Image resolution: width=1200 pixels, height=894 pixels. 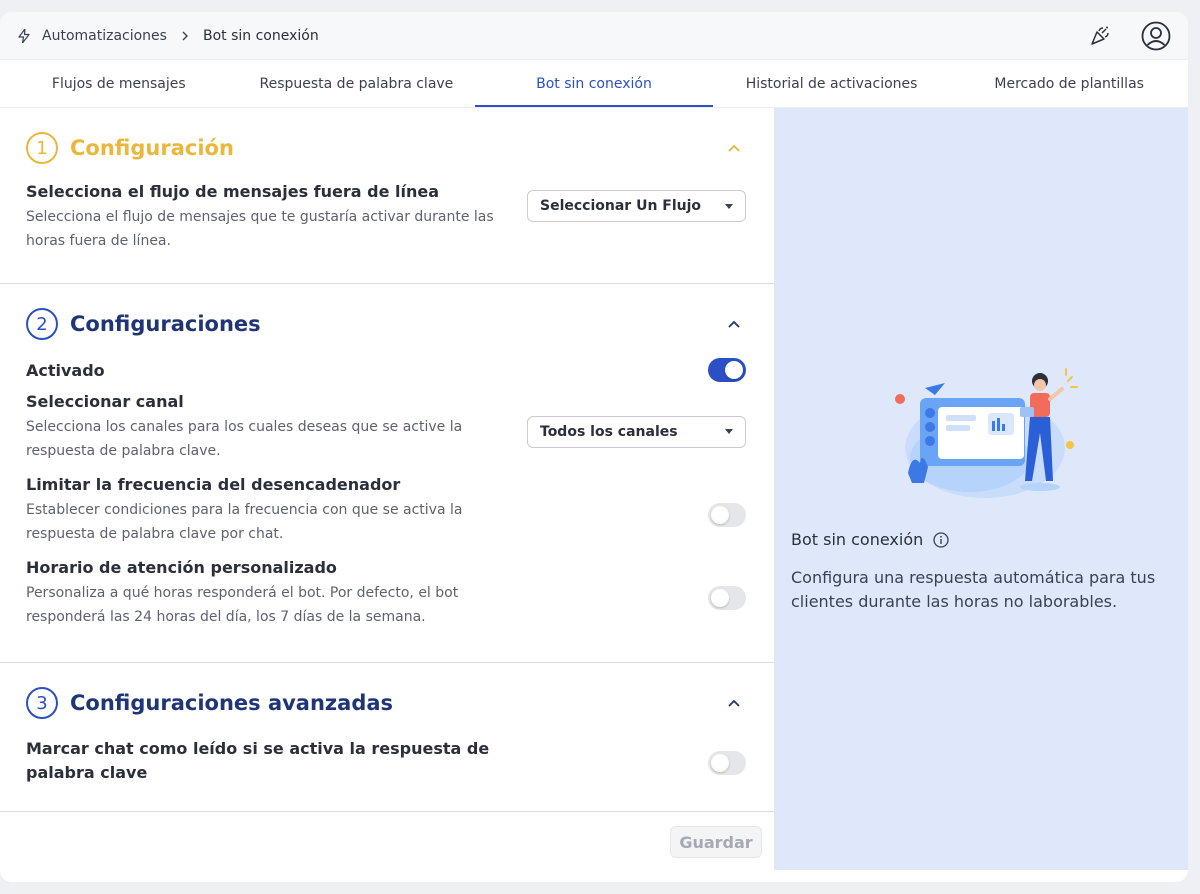 What do you see at coordinates (857, 539) in the screenshot?
I see `info-title-text: Bot sin conexión` at bounding box center [857, 539].